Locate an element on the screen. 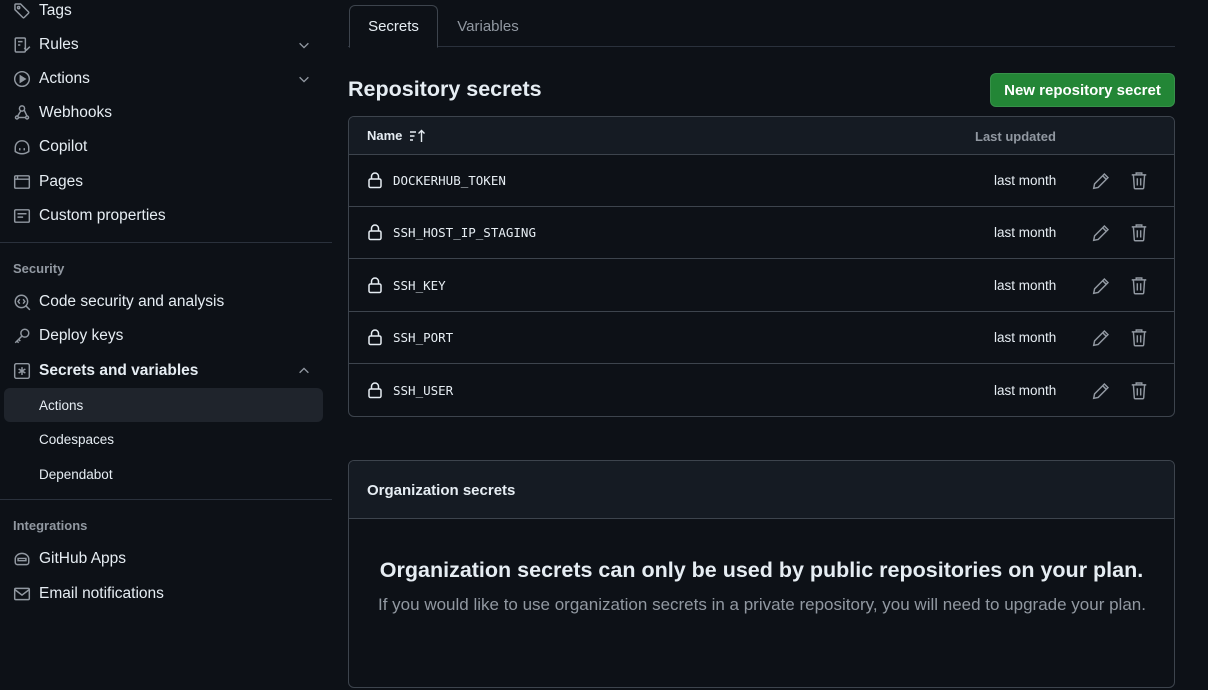  section-heading-integrations: Integrations is located at coordinates (50, 525).